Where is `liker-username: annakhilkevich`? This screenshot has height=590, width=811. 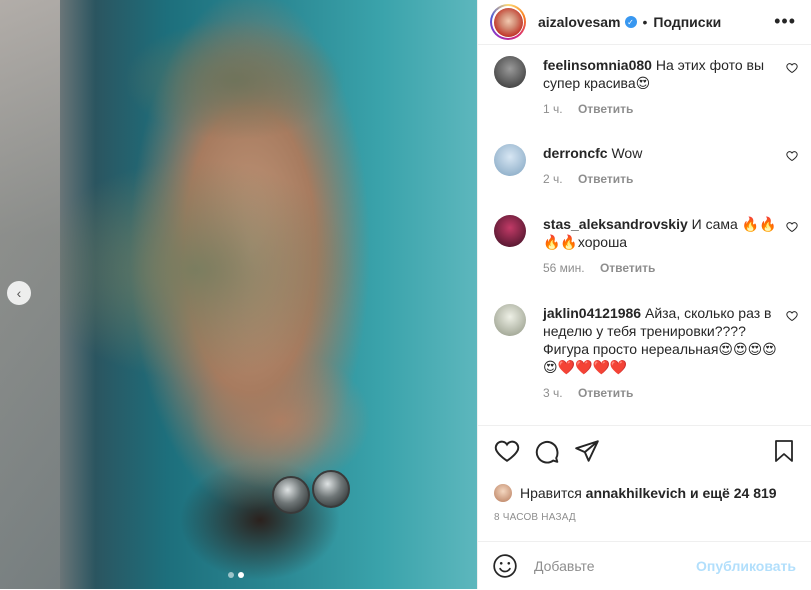 liker-username: annakhilkevich is located at coordinates (636, 493).